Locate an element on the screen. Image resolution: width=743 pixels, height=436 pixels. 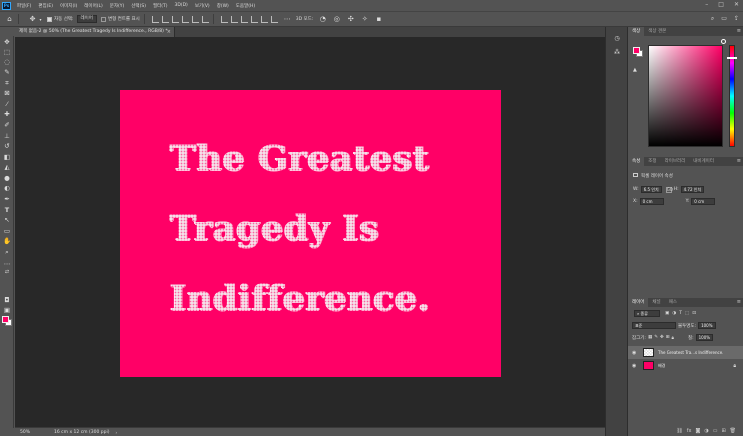
more-options-icon: ⋯ is located at coordinates (287, 19).